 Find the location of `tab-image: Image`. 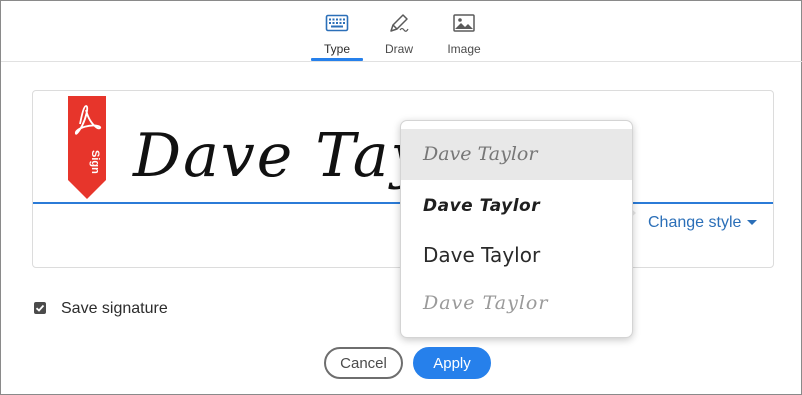

tab-image: Image is located at coordinates (464, 35).